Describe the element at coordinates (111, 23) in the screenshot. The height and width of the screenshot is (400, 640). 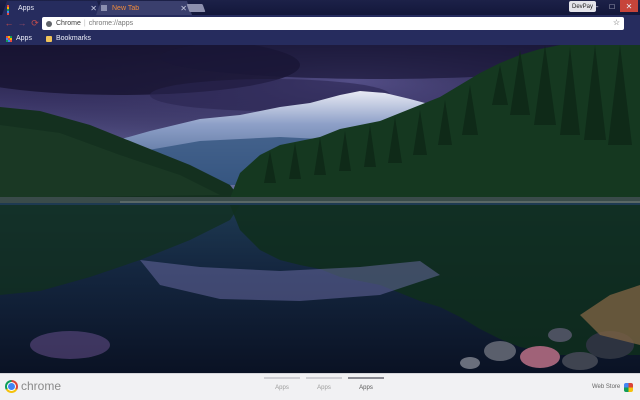
I see `omnibox-url: chrome://apps` at that location.